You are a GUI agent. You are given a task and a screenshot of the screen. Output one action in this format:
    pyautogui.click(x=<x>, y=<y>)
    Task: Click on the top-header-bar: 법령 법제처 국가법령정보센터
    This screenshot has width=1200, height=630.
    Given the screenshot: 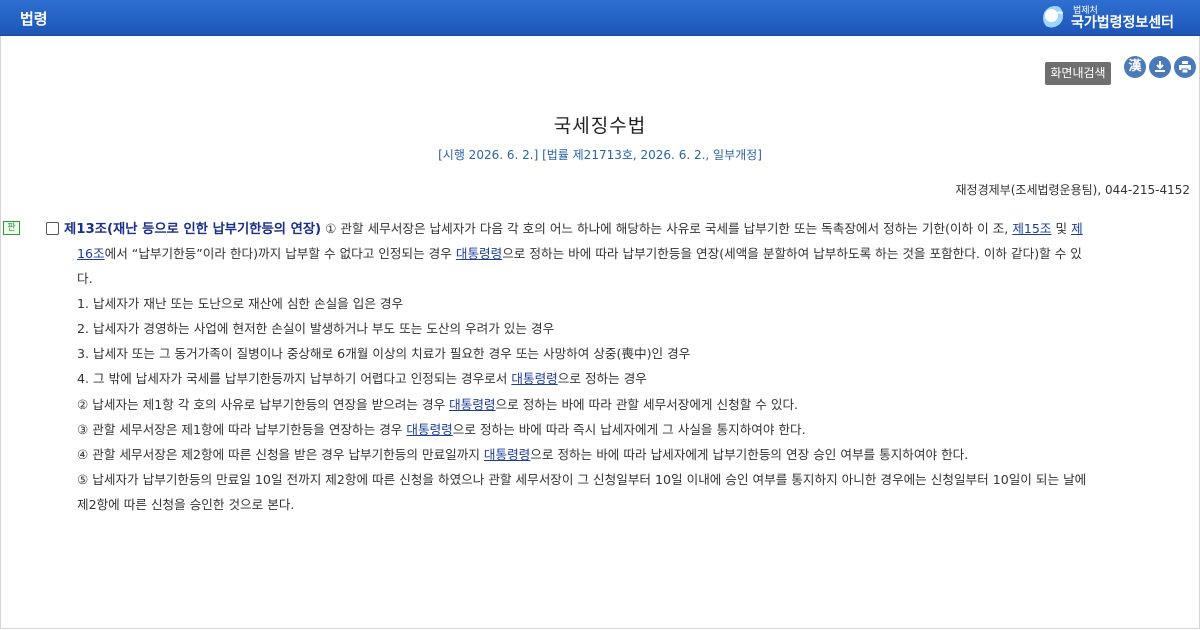 What is the action you would take?
    pyautogui.click(x=600, y=18)
    